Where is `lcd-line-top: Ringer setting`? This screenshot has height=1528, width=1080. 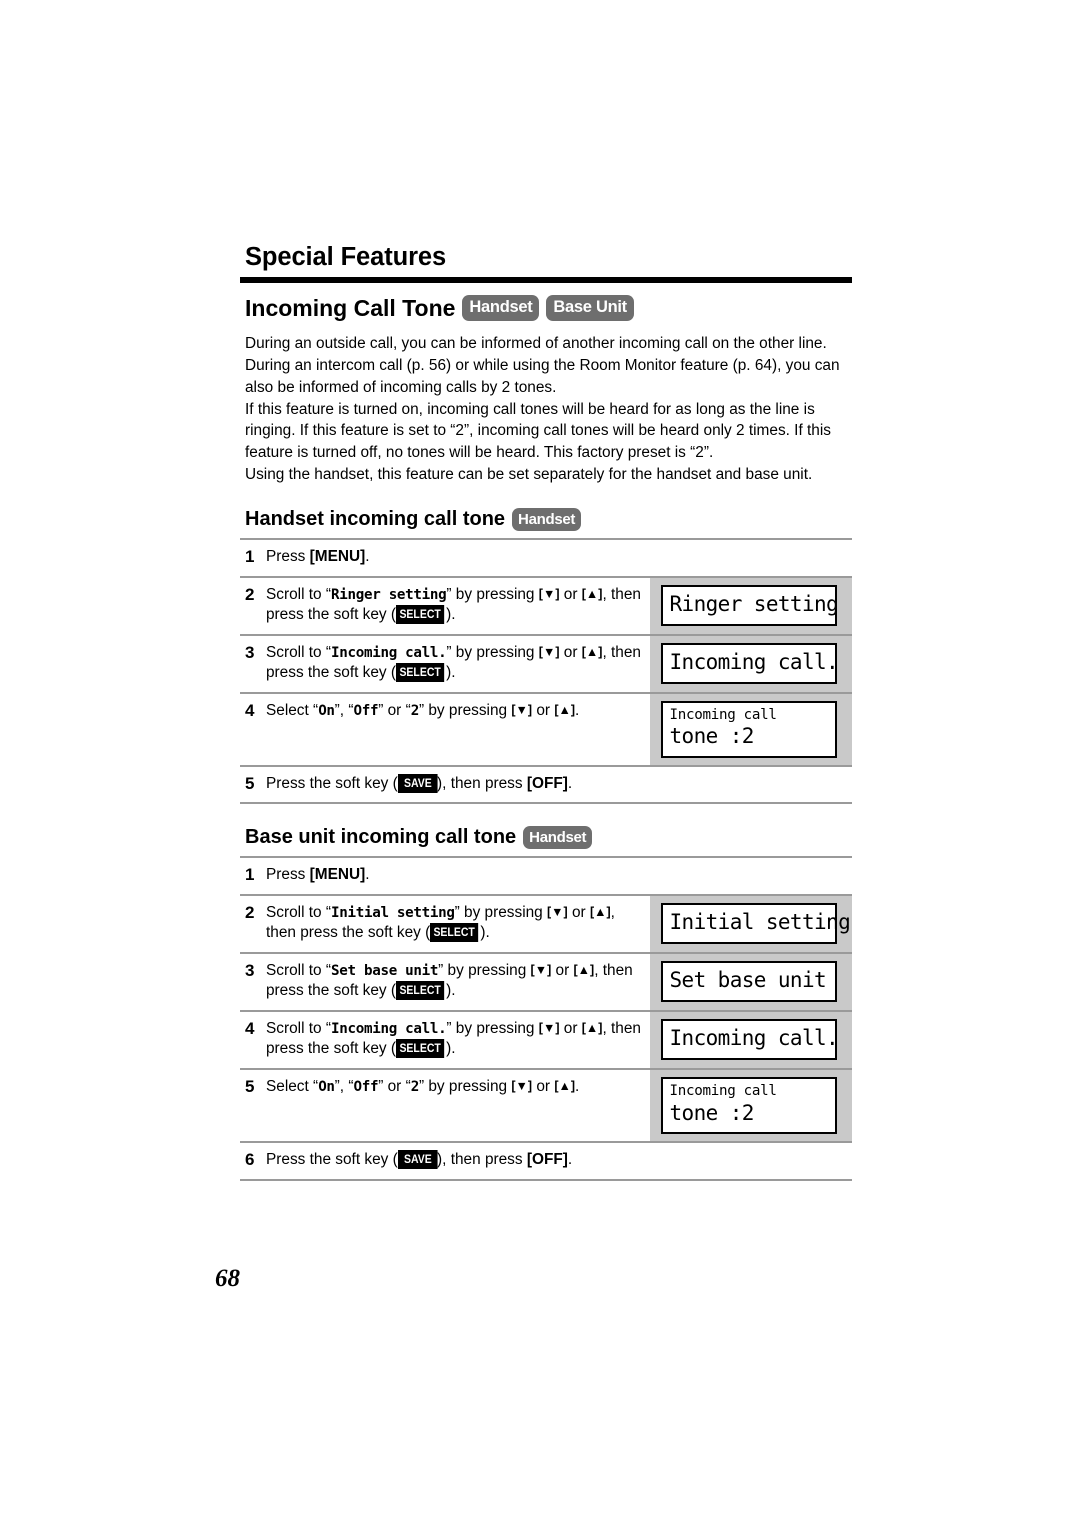
lcd-line-top: Ringer setting is located at coordinates (754, 604).